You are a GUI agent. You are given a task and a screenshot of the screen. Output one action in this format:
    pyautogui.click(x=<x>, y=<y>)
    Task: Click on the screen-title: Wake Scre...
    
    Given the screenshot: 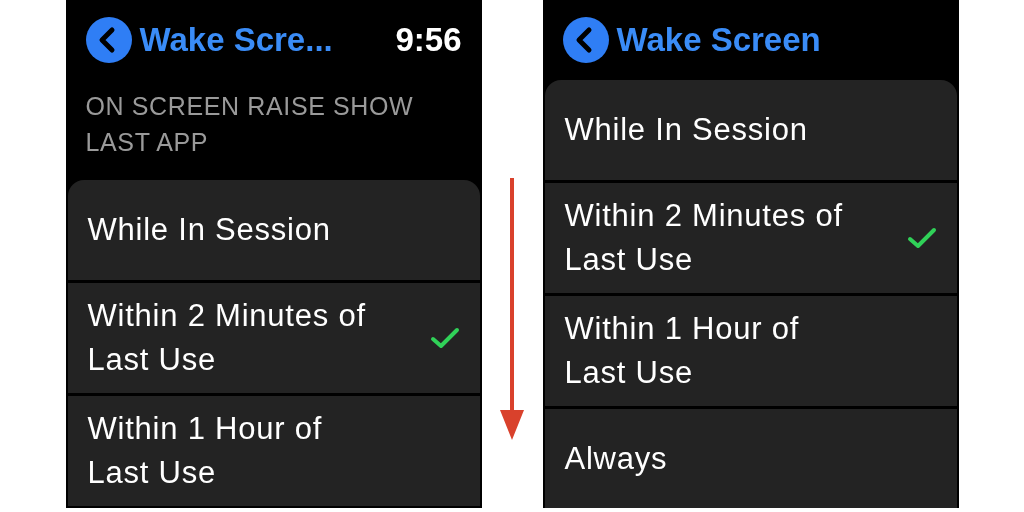 What is the action you would take?
    pyautogui.click(x=236, y=40)
    